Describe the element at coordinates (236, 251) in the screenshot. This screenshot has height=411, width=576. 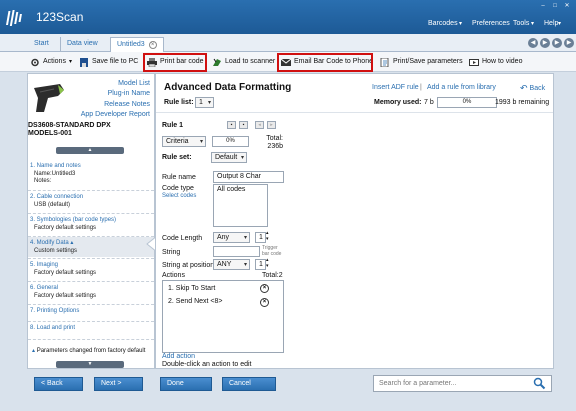
I see `string-input` at that location.